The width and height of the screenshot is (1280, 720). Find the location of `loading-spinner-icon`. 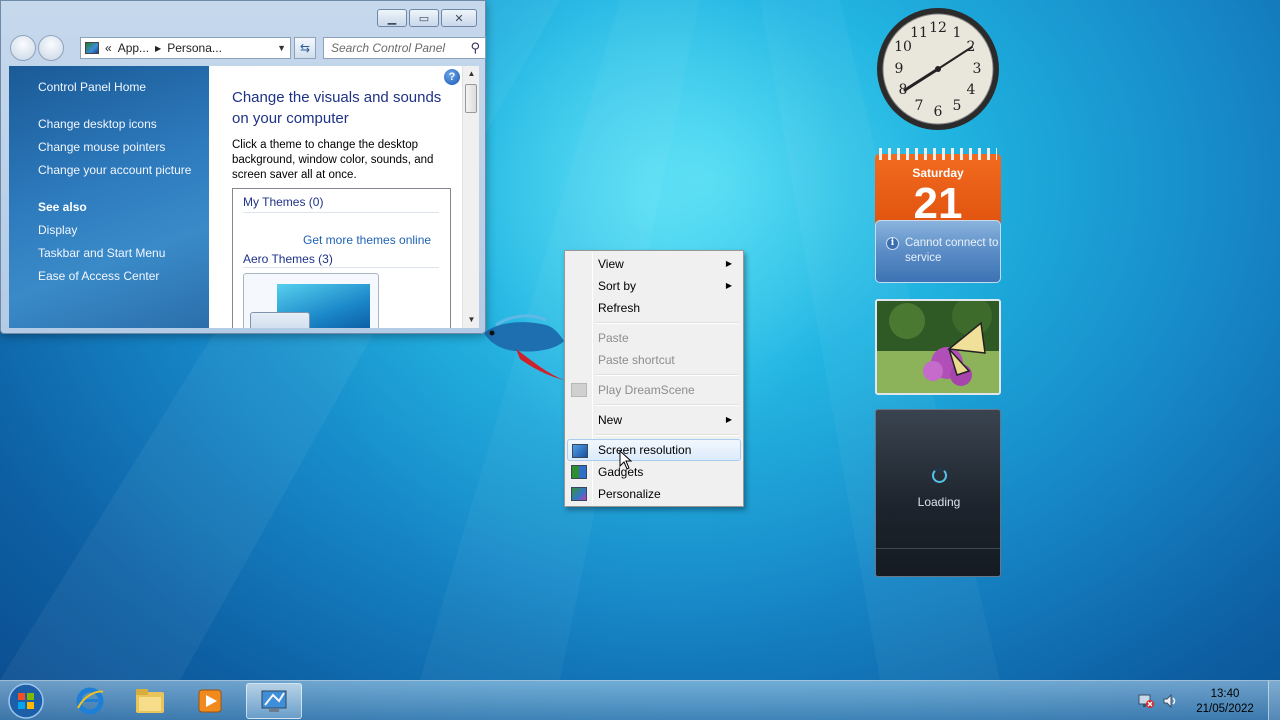

loading-spinner-icon is located at coordinates (939, 475).